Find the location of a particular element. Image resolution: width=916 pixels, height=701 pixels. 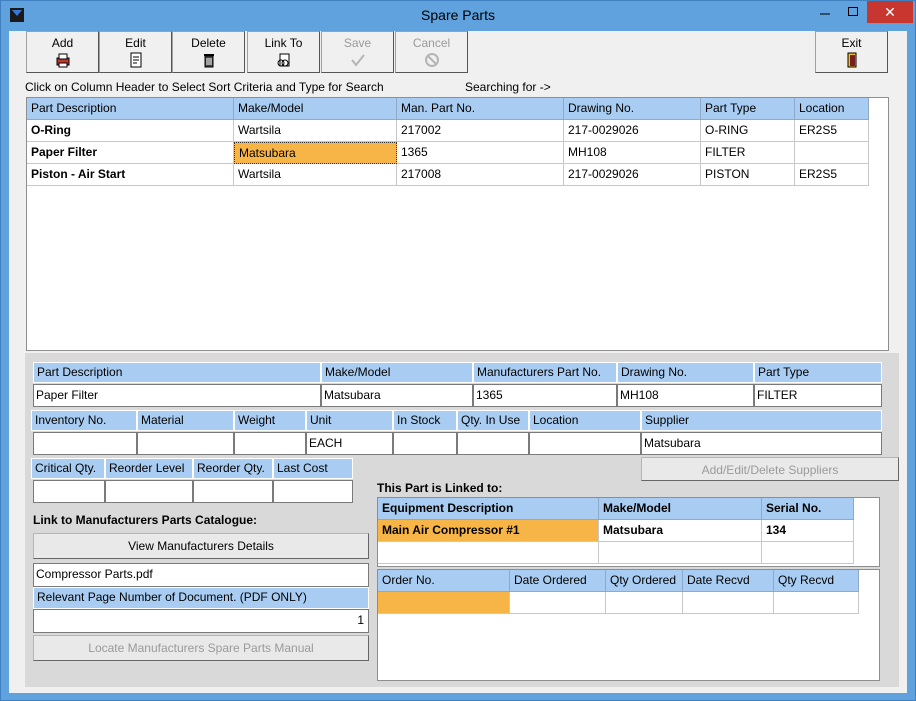

label-last-cost: Last Cost is located at coordinates (313, 468).